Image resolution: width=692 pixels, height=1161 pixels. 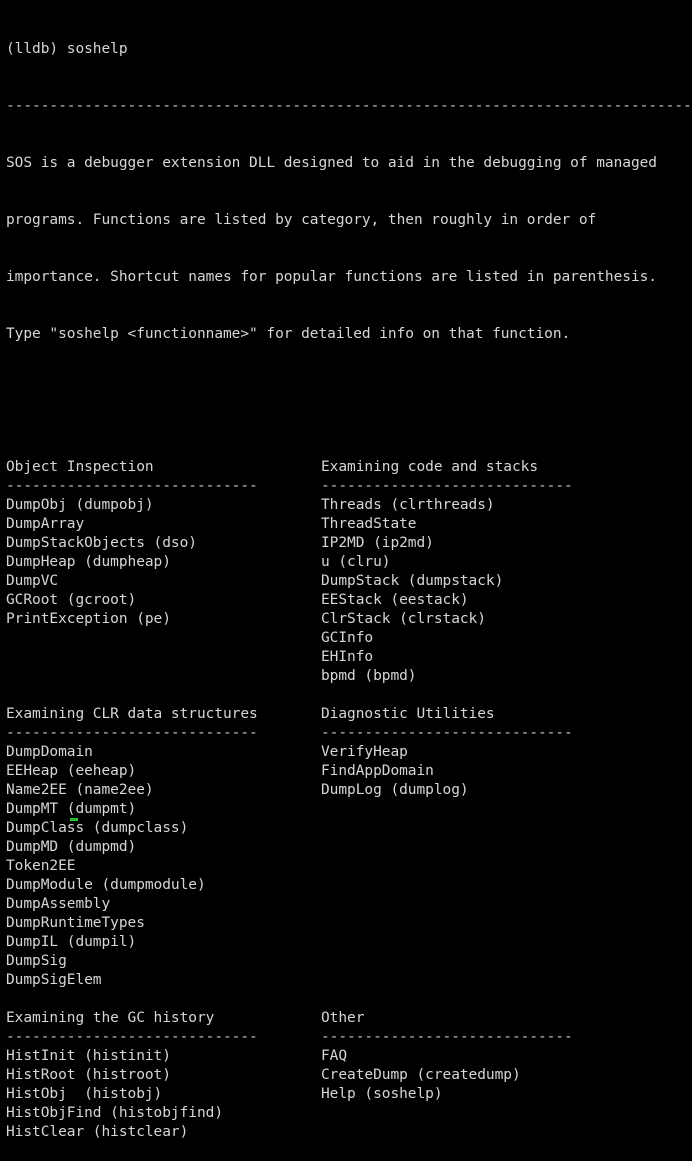 What do you see at coordinates (97, 1132) in the screenshot?
I see `command-item: HistClear (histclear)` at bounding box center [97, 1132].